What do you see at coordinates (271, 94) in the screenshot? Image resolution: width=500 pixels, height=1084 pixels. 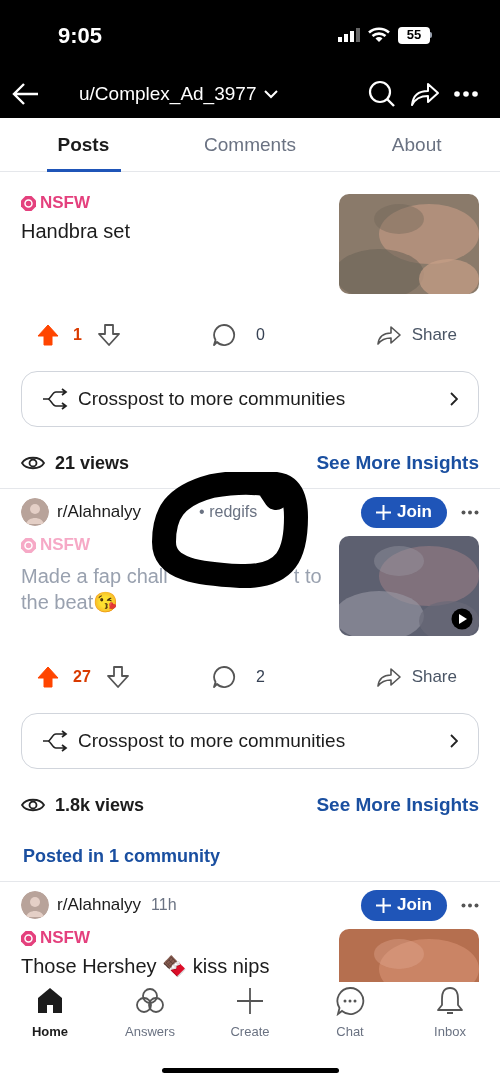 I see `caret-icon` at bounding box center [271, 94].